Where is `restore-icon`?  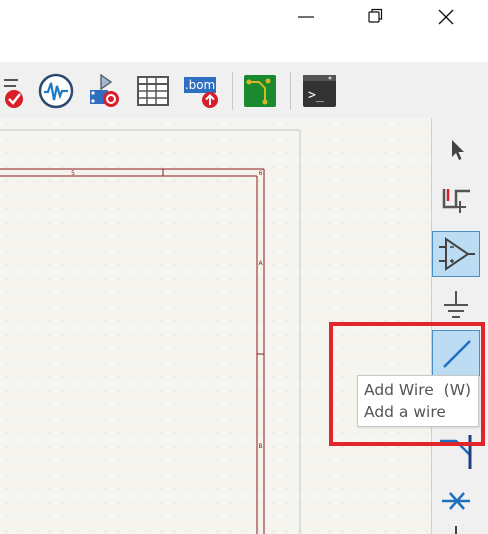 restore-icon is located at coordinates (375, 15).